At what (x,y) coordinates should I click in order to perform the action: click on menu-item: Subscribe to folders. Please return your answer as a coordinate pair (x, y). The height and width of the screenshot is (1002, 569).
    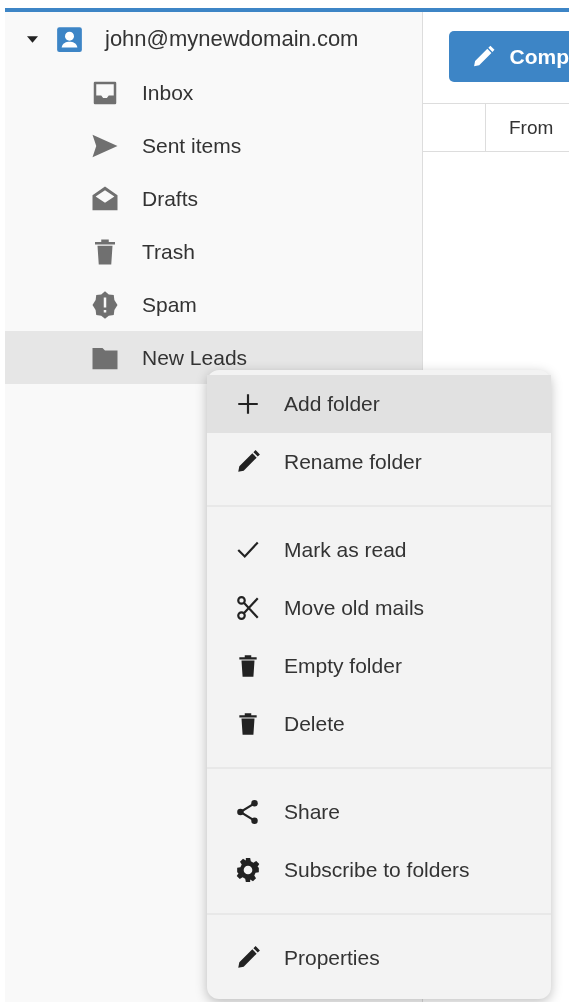
    Looking at the image, I should click on (379, 870).